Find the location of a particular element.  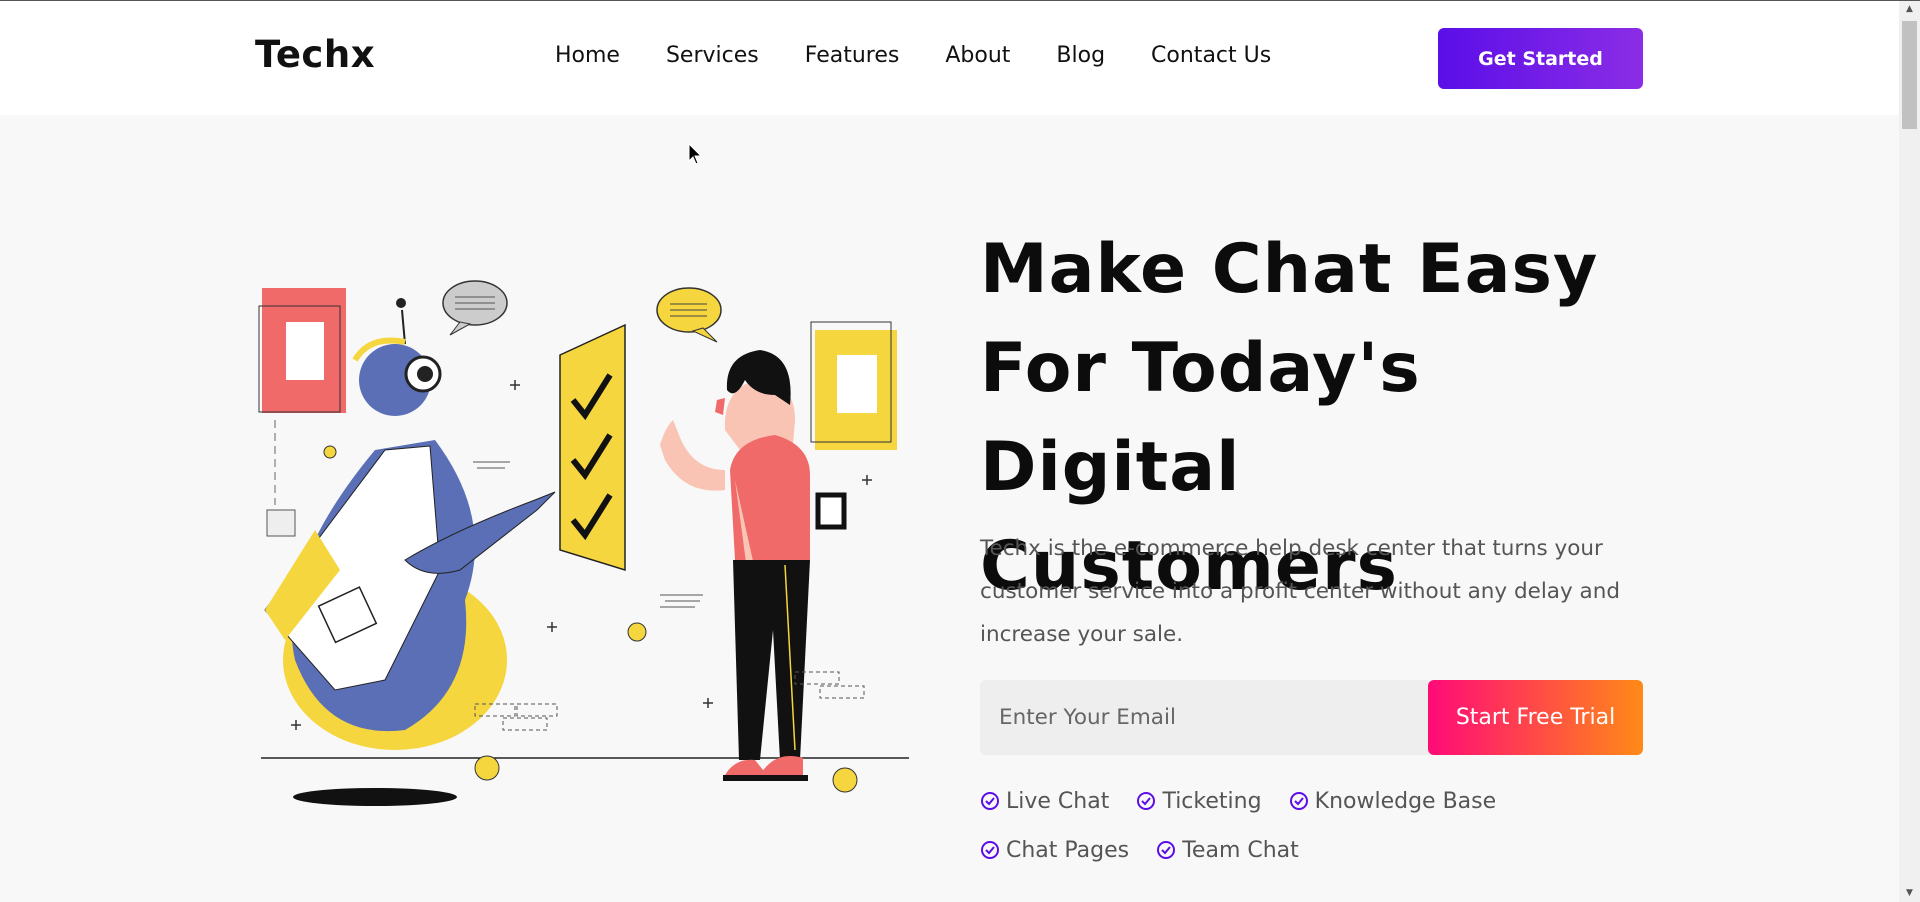

nav-features: Features is located at coordinates (852, 55).